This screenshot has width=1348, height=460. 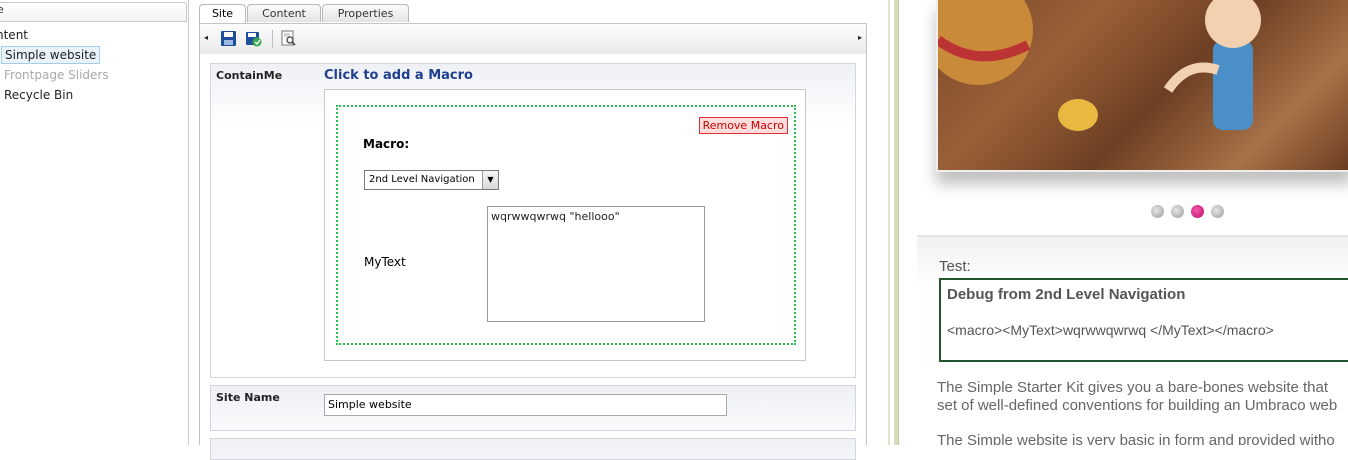 What do you see at coordinates (1066, 294) in the screenshot?
I see `debug-title: Debug from 2nd Level Navigation` at bounding box center [1066, 294].